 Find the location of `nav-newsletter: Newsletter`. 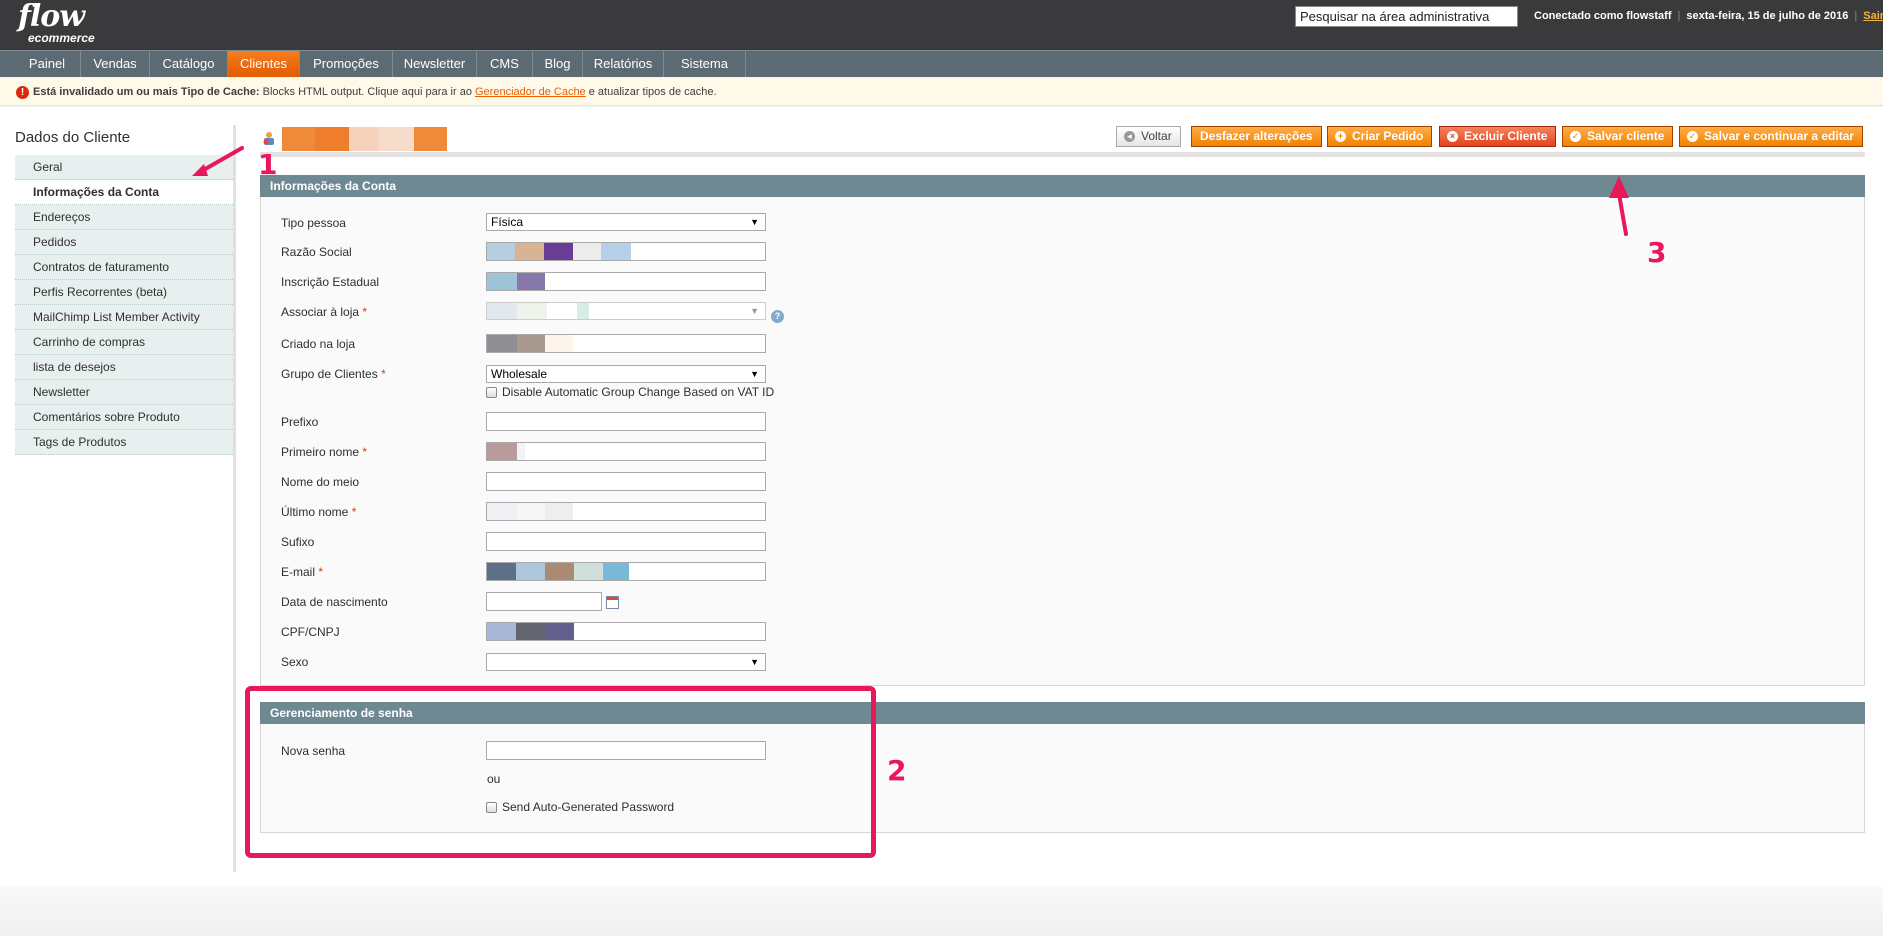

nav-newsletter: Newsletter is located at coordinates (435, 64).